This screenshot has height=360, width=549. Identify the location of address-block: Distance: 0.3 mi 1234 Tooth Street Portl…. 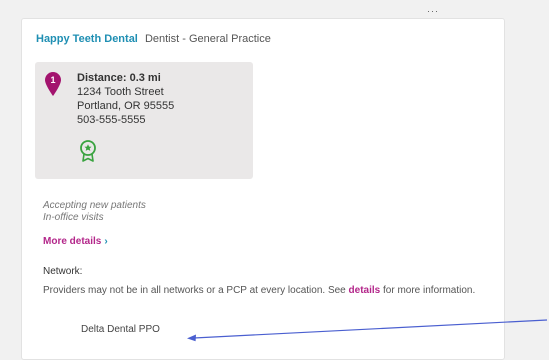
(125, 99).